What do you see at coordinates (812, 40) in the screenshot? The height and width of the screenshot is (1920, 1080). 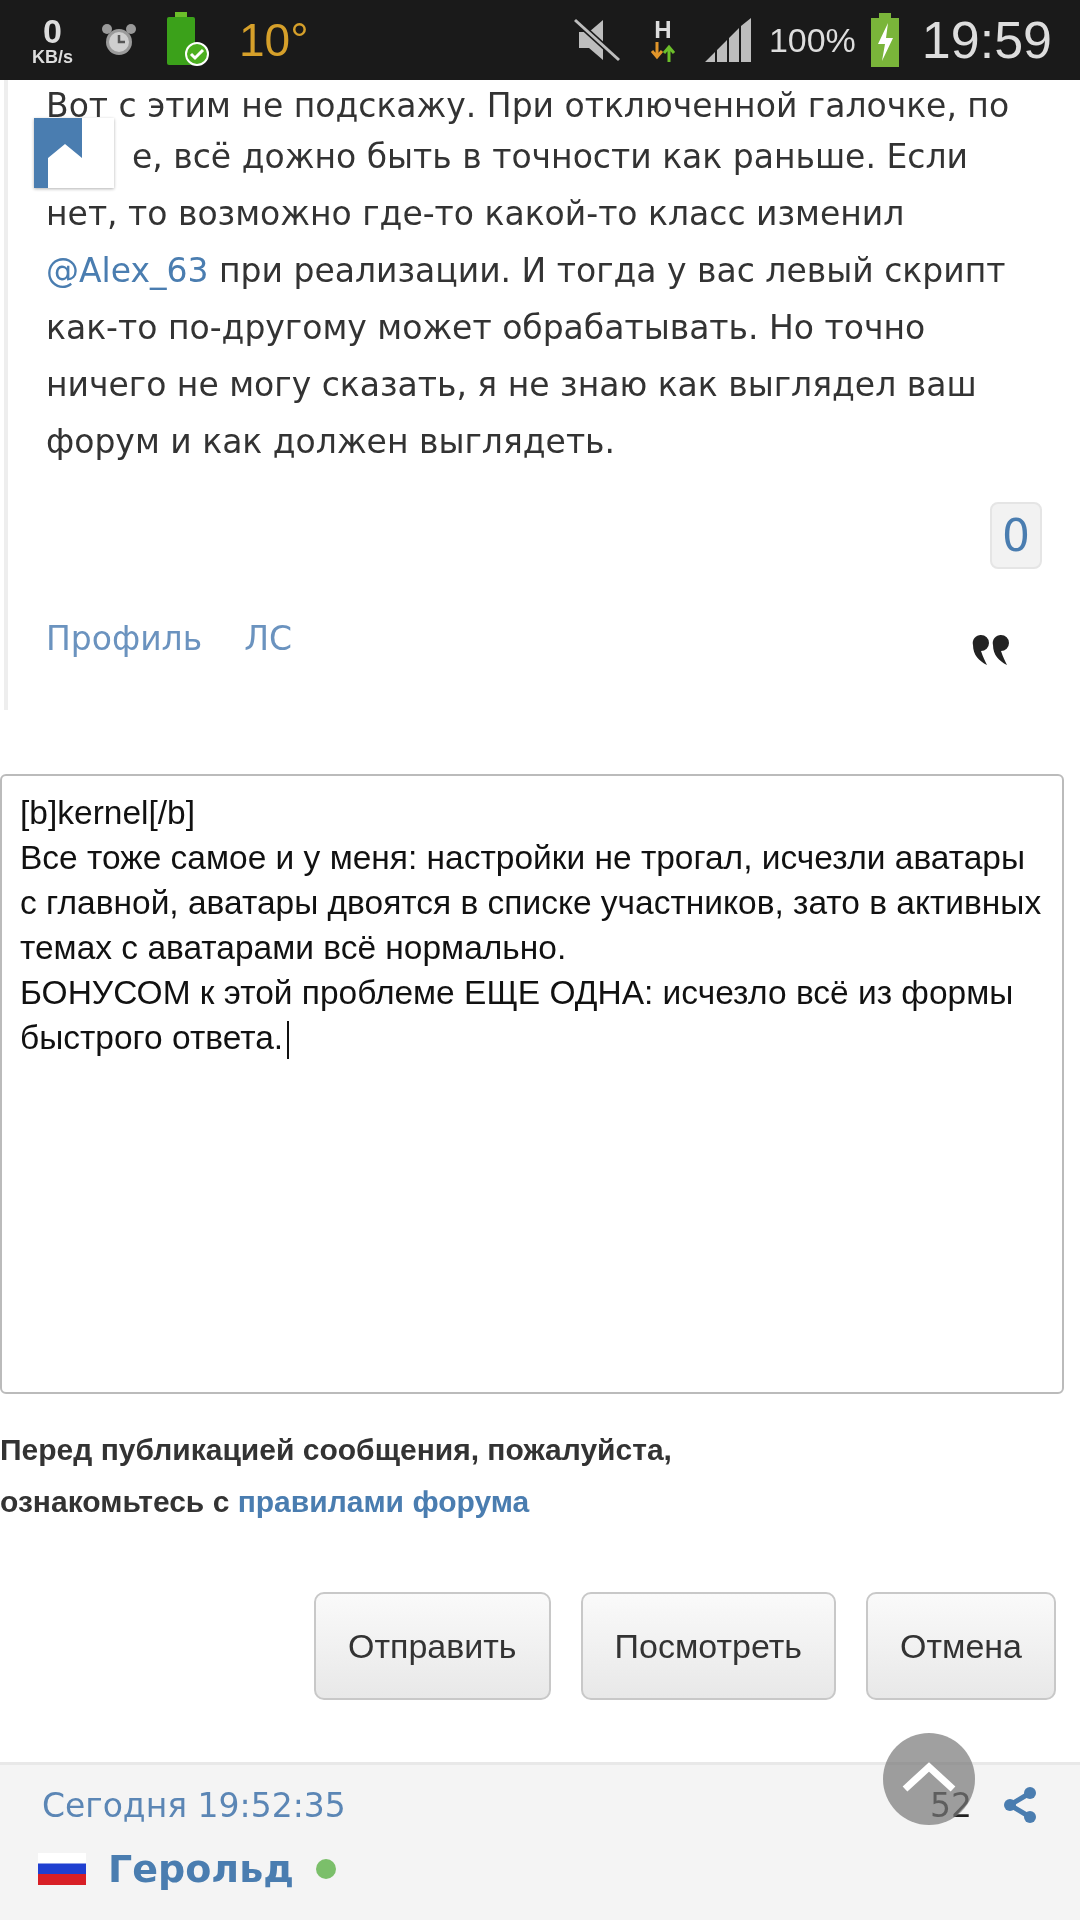 I see `battery-level: 100%` at bounding box center [812, 40].